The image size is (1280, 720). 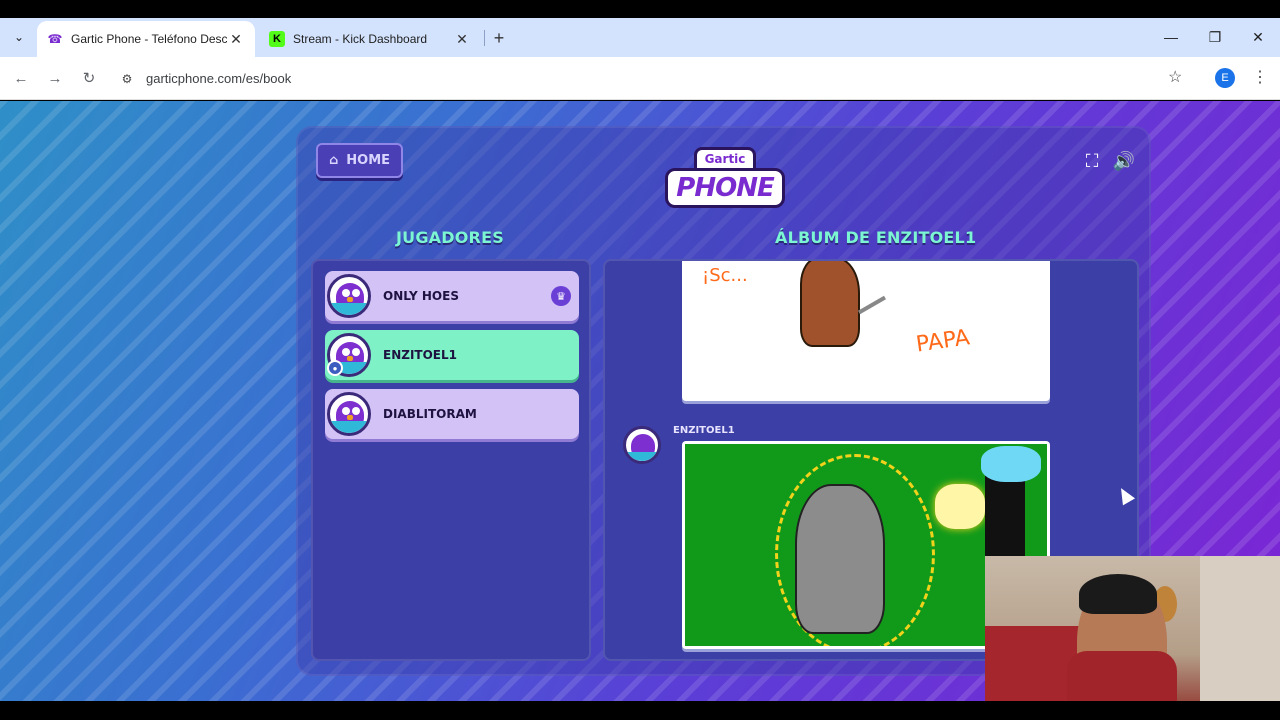 What do you see at coordinates (451, 460) in the screenshot?
I see `players-list: ONLY HOES ♛ ● ENZITOEL1 DIABLITORAM` at bounding box center [451, 460].